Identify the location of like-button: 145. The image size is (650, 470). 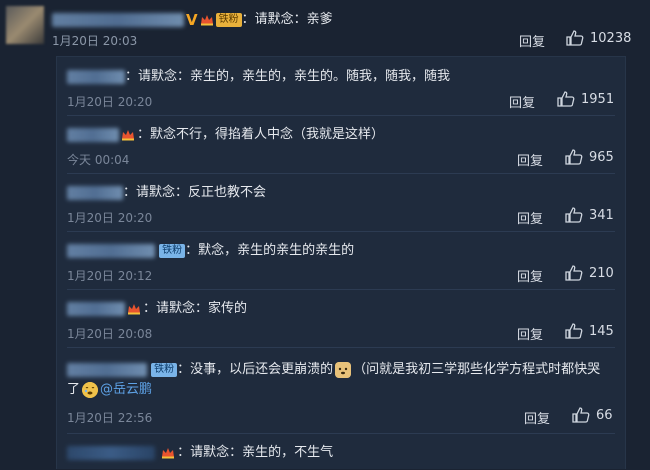
(589, 331).